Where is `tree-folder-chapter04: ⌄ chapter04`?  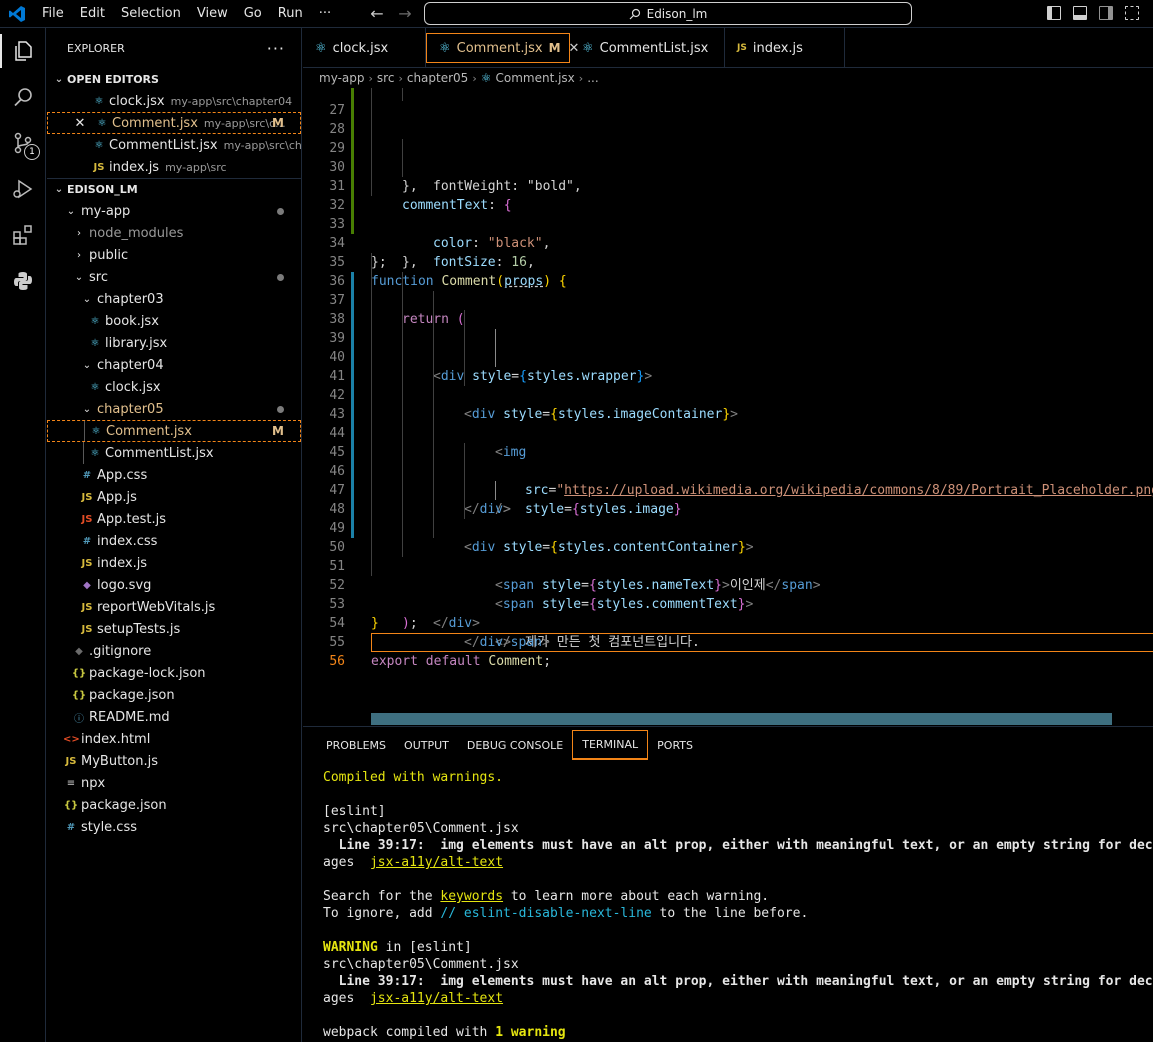
tree-folder-chapter04: ⌄ chapter04 is located at coordinates (174, 365).